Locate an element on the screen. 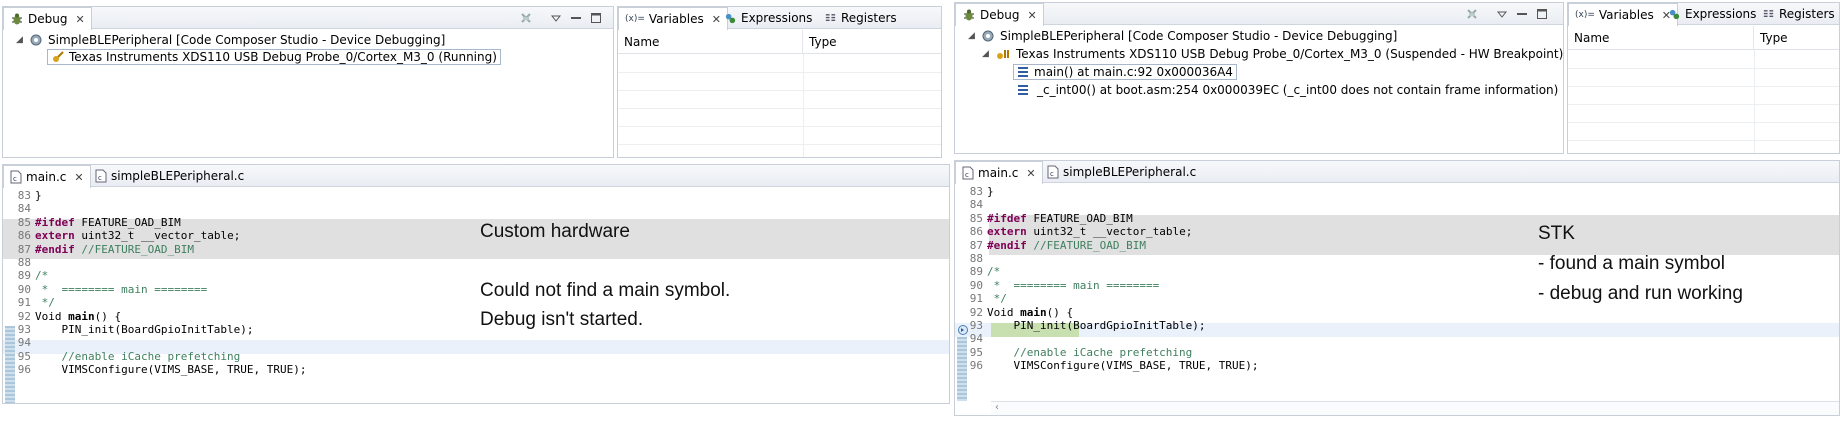 Image resolution: width=1840 pixels, height=422 pixels. right-tree-frame1-selected: main() at main.c:92 0x000036A4 is located at coordinates (1125, 71).